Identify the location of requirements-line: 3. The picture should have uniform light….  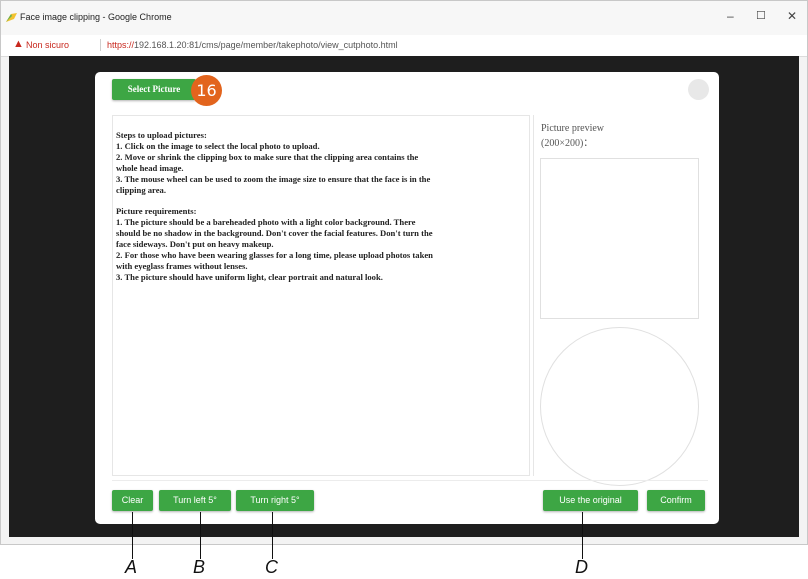
(249, 276).